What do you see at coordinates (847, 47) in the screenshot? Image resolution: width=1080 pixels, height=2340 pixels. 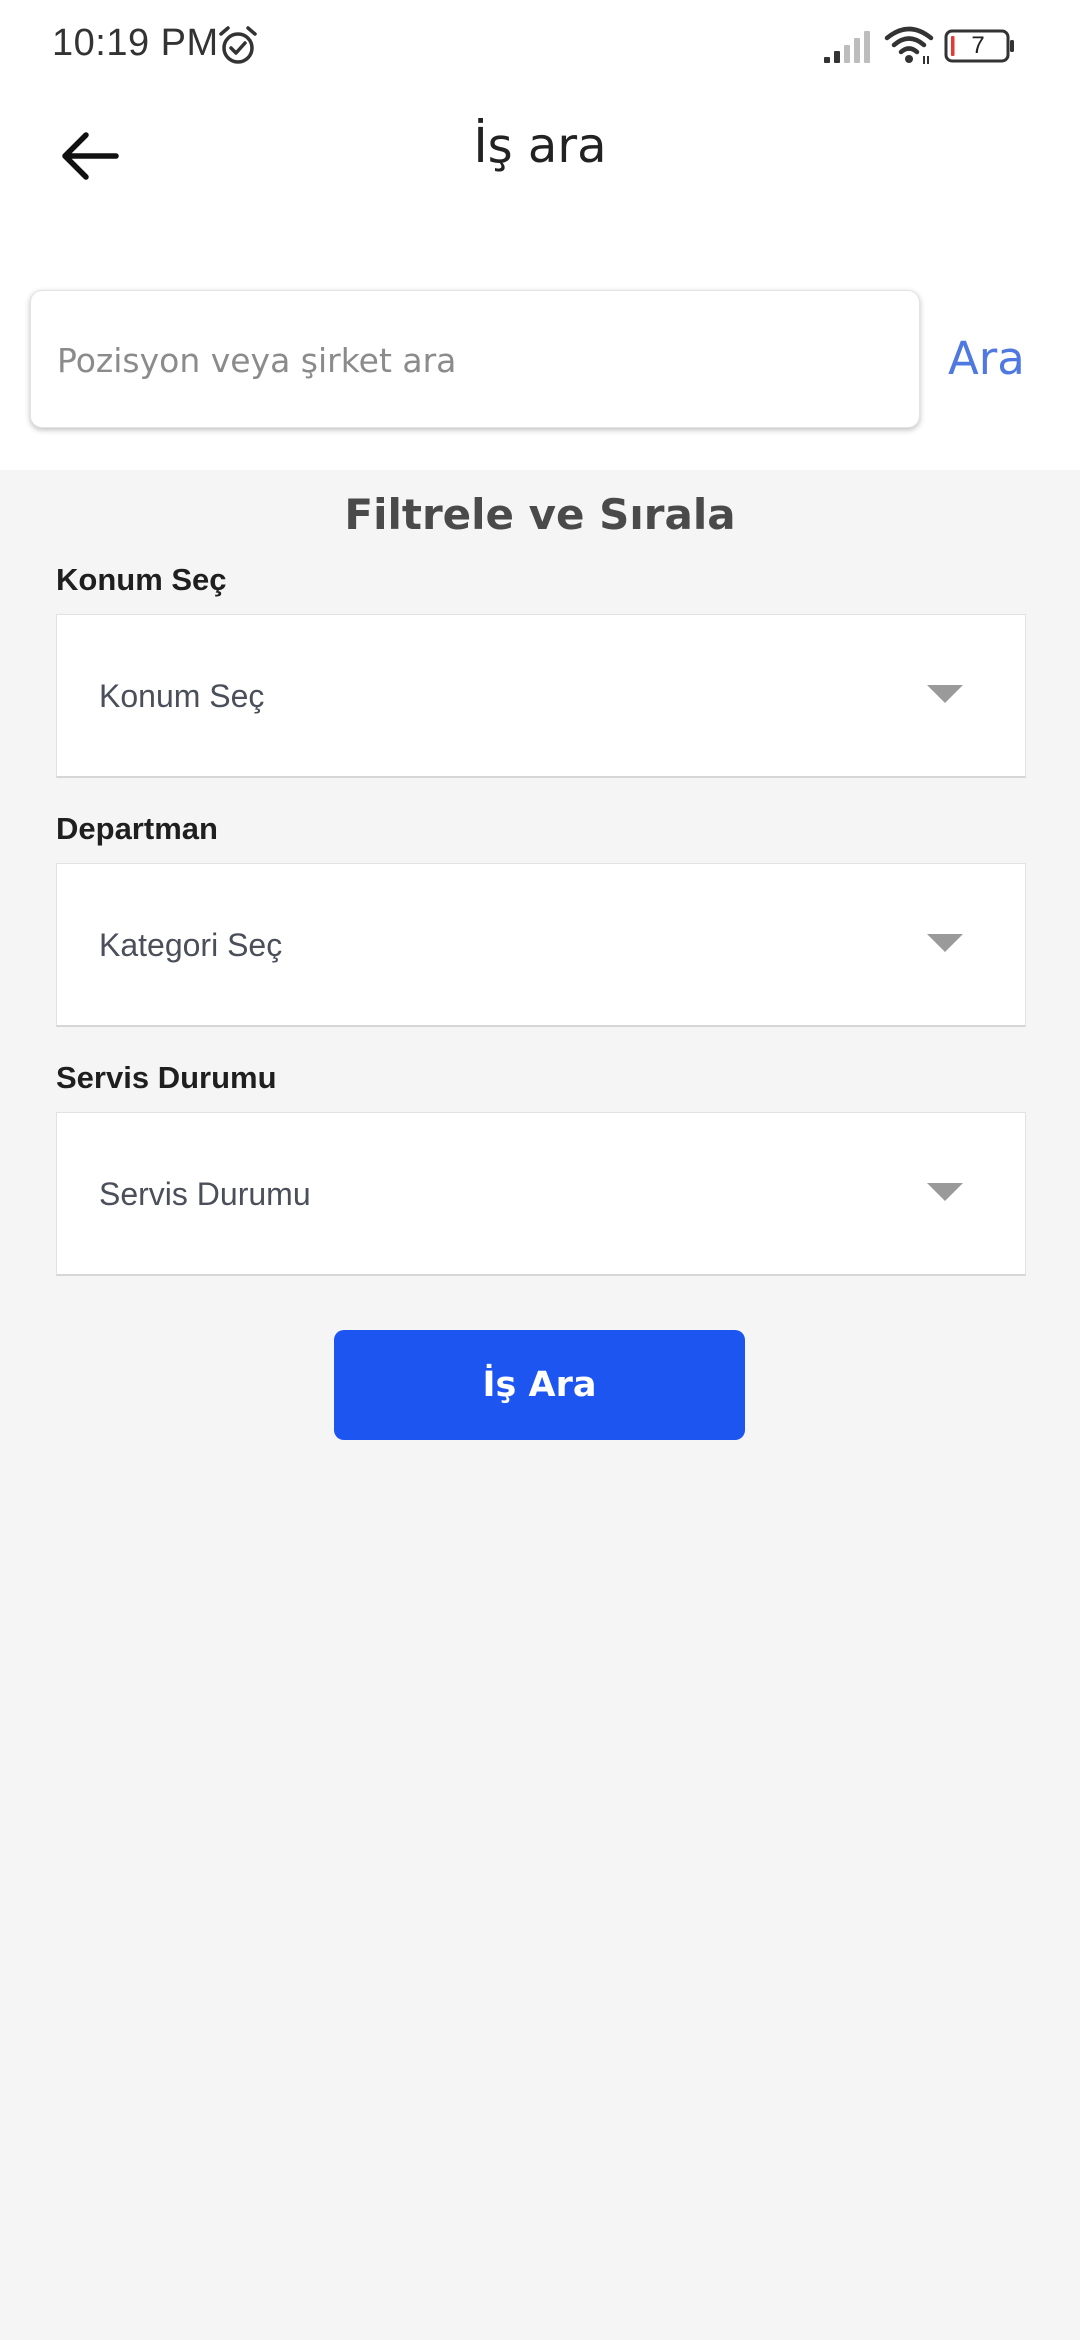 I see `signal-icon` at bounding box center [847, 47].